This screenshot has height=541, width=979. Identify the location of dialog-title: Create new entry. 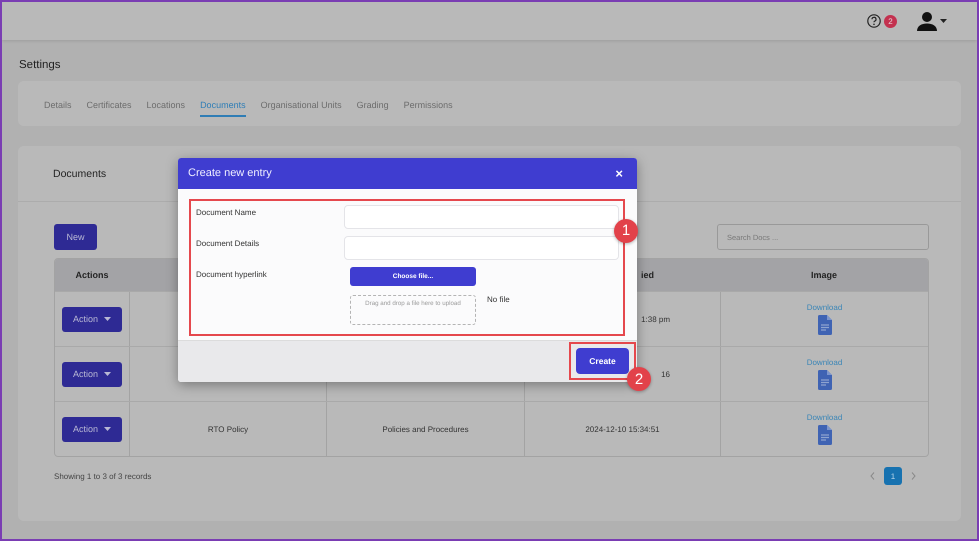
(230, 173).